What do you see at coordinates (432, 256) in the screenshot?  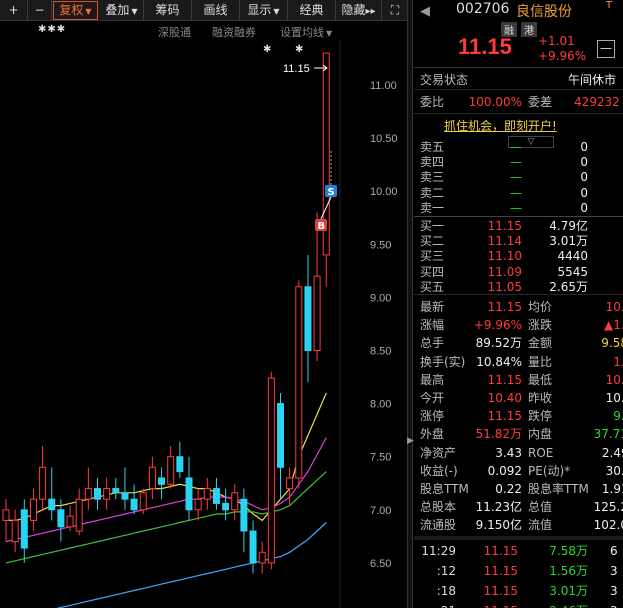 I see `buy-level-label: 买三` at bounding box center [432, 256].